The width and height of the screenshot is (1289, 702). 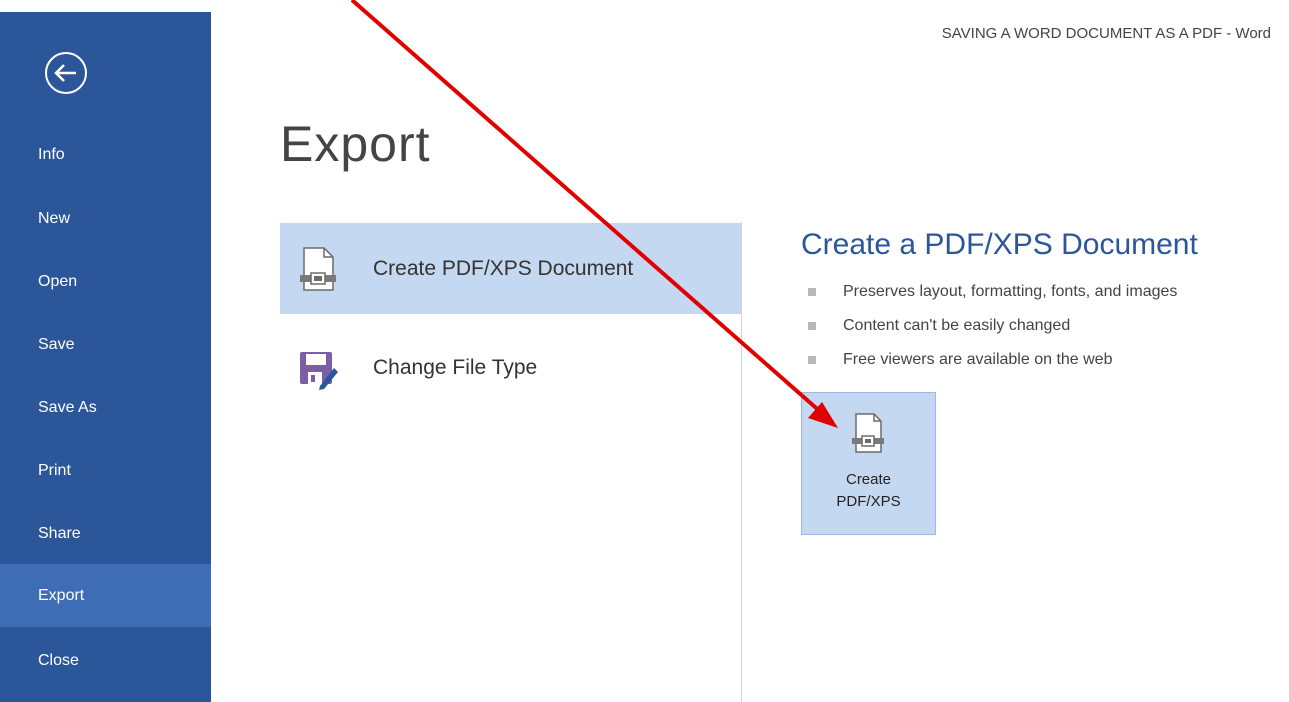 What do you see at coordinates (105, 660) in the screenshot?
I see `nav-close: Close` at bounding box center [105, 660].